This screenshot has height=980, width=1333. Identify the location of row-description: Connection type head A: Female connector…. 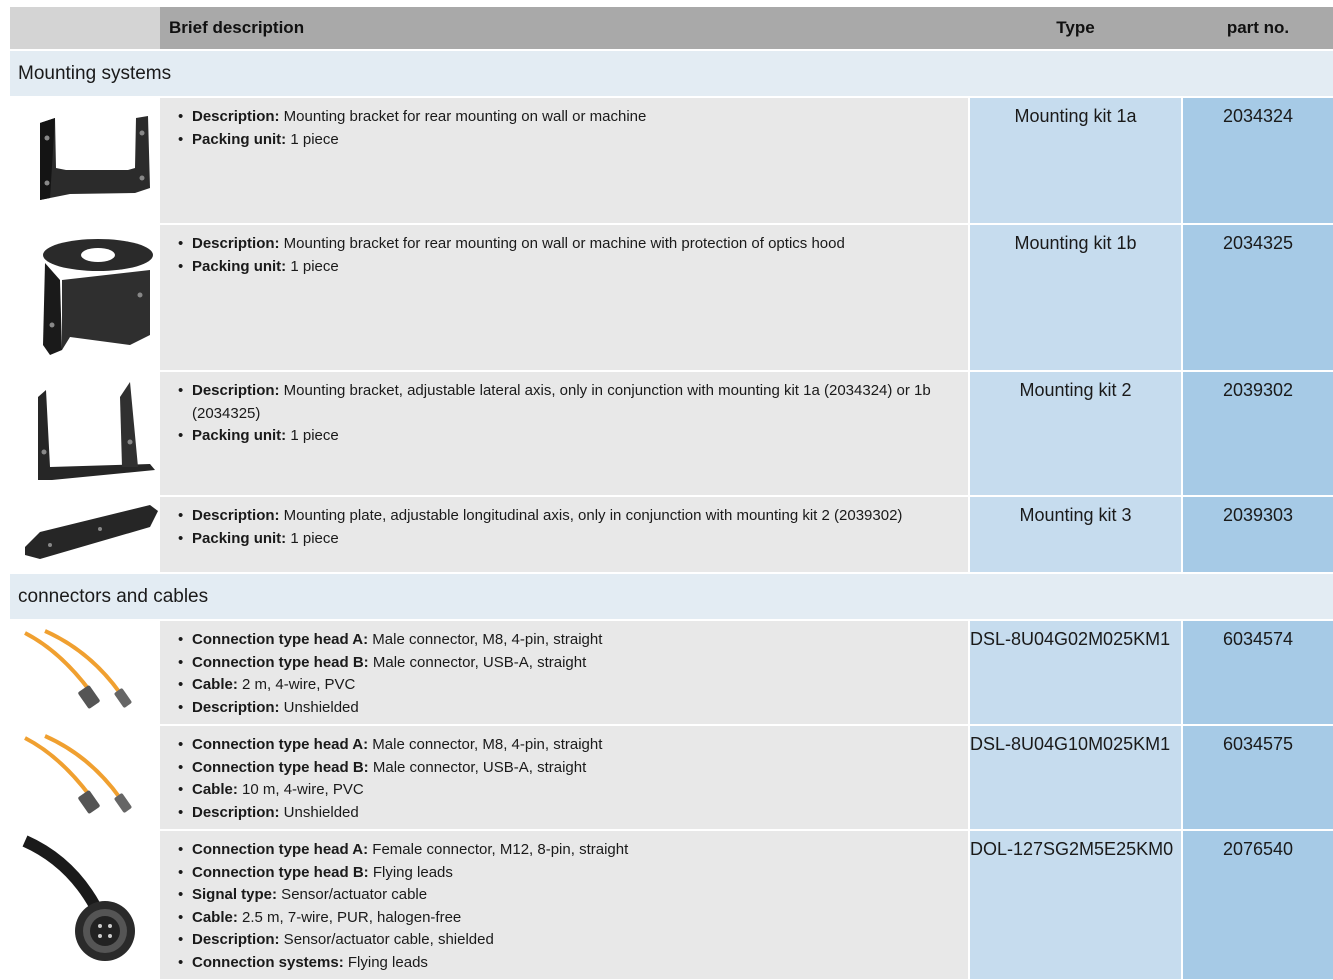
(564, 905).